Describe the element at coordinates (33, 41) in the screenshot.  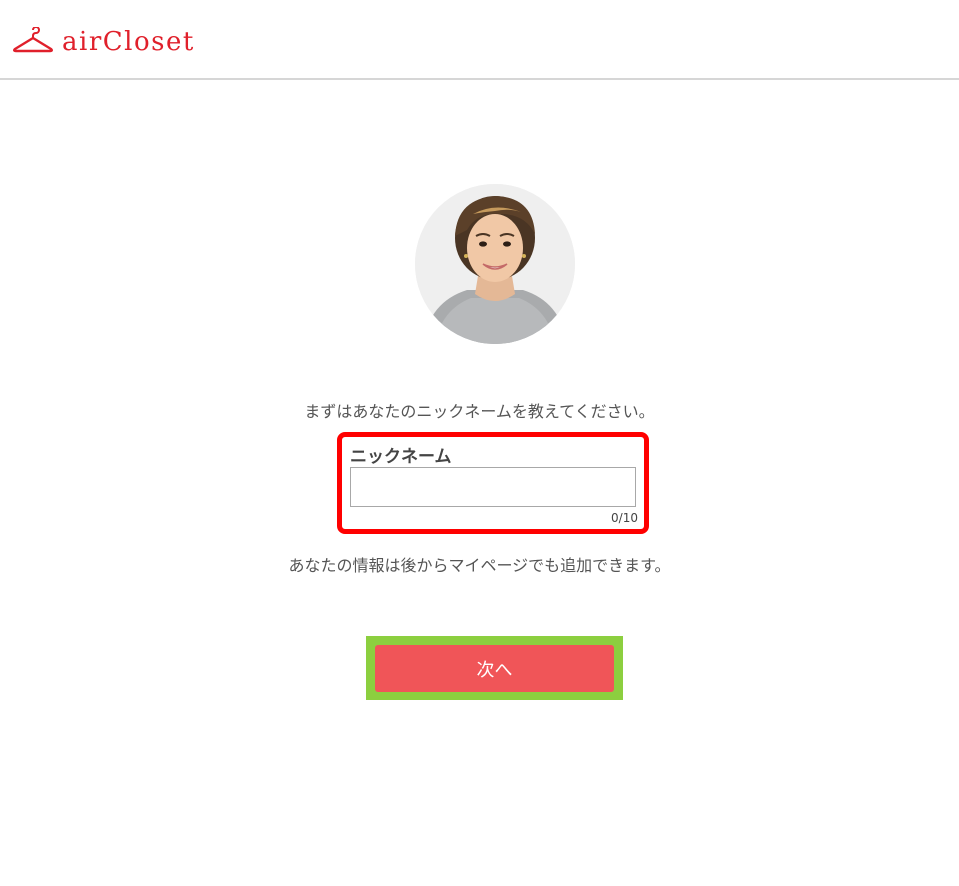
I see `hanger-icon` at that location.